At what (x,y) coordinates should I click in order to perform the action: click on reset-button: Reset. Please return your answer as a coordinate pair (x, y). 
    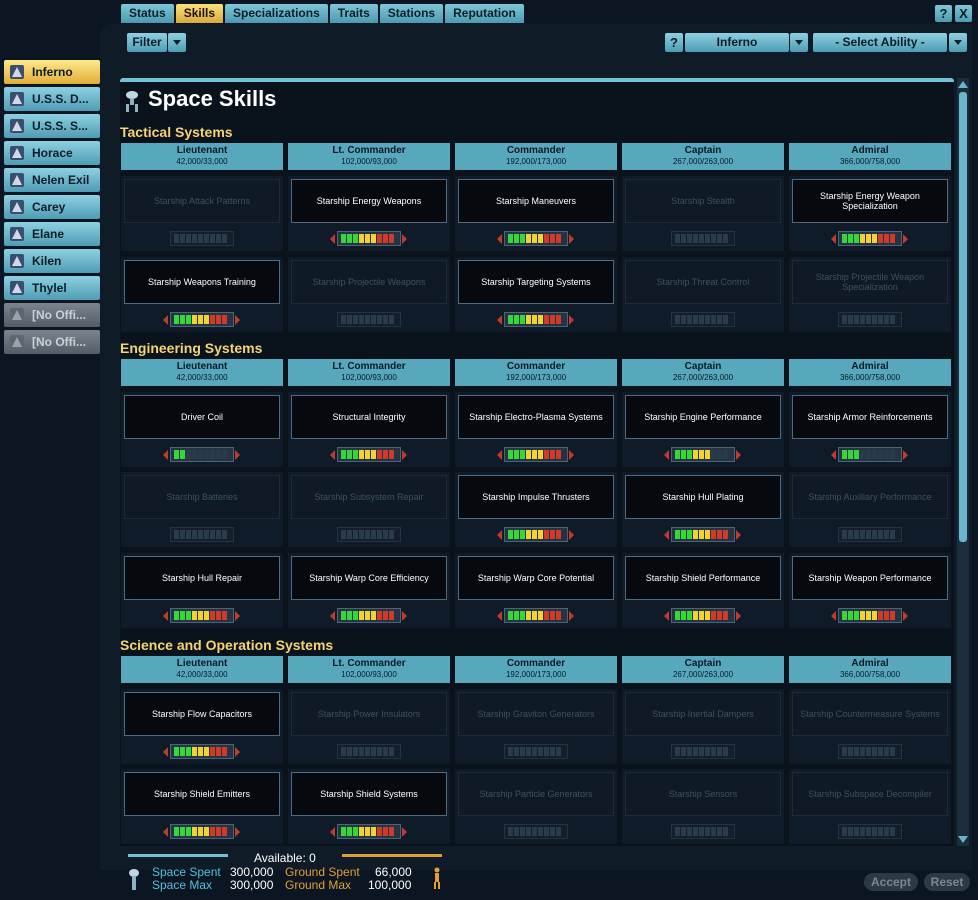
    Looking at the image, I should click on (947, 882).